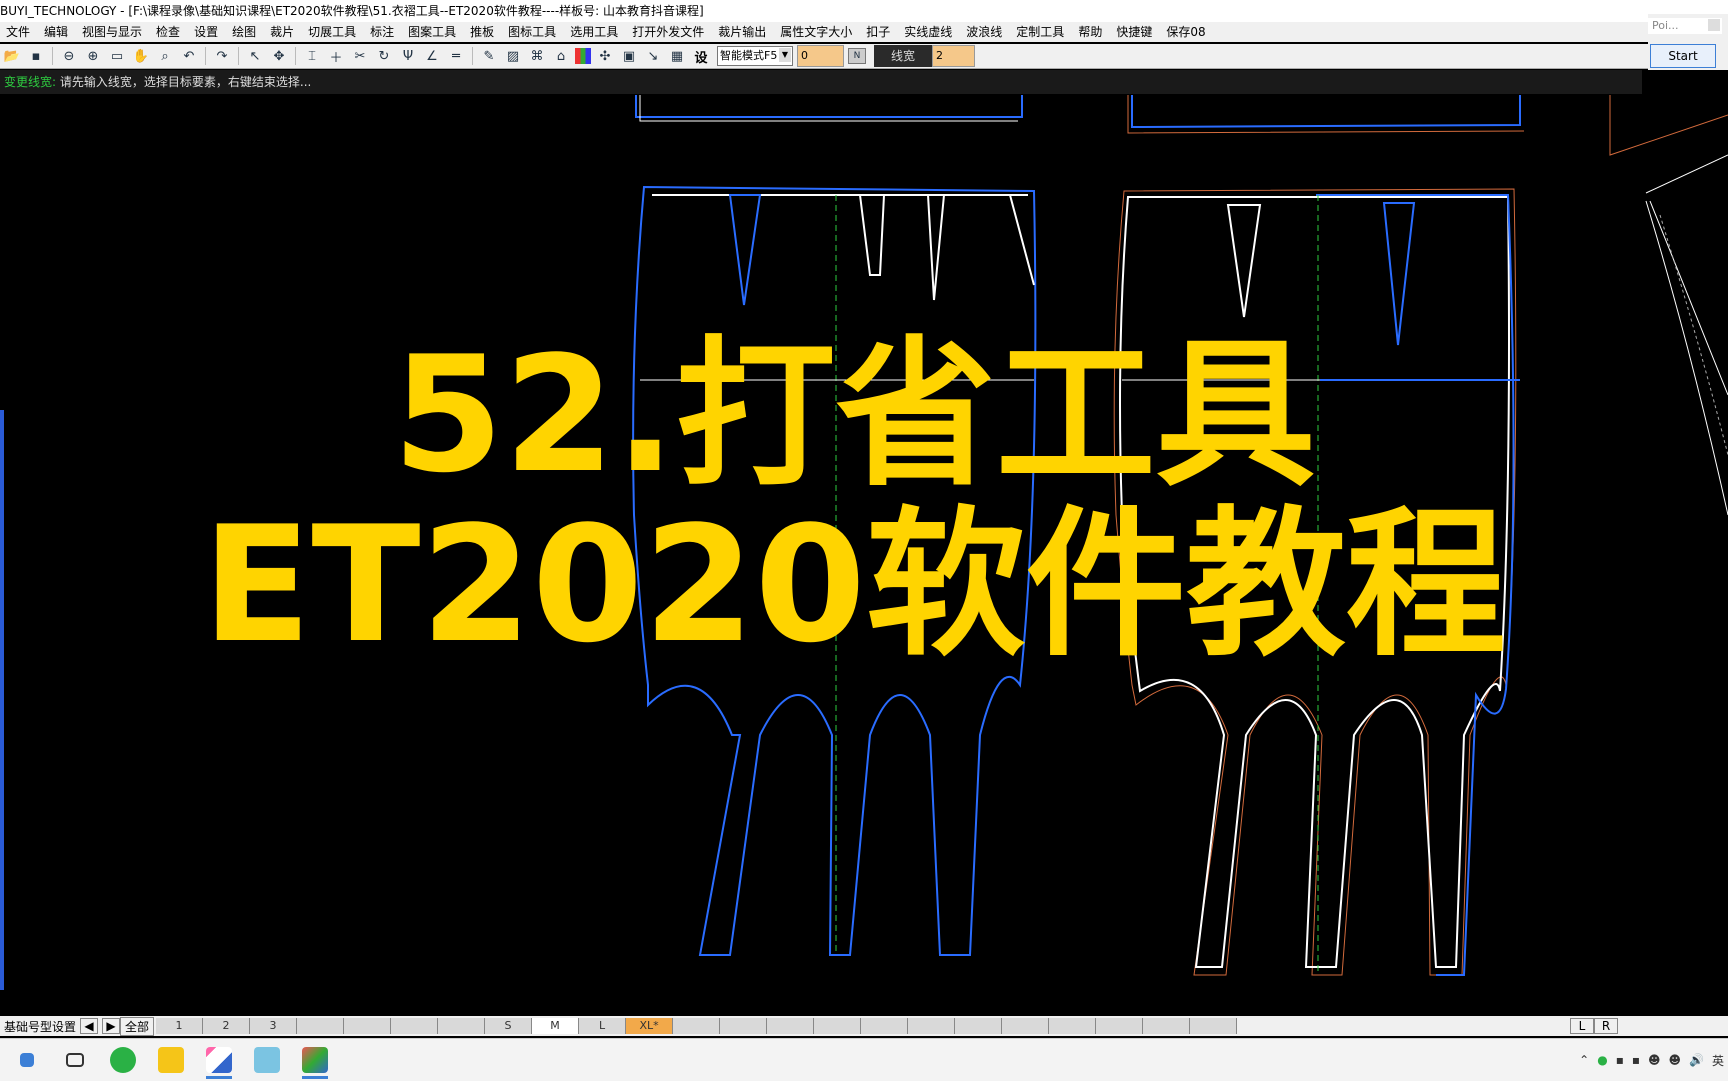  What do you see at coordinates (556, 1026) in the screenshot?
I see `size-cell: M` at bounding box center [556, 1026].